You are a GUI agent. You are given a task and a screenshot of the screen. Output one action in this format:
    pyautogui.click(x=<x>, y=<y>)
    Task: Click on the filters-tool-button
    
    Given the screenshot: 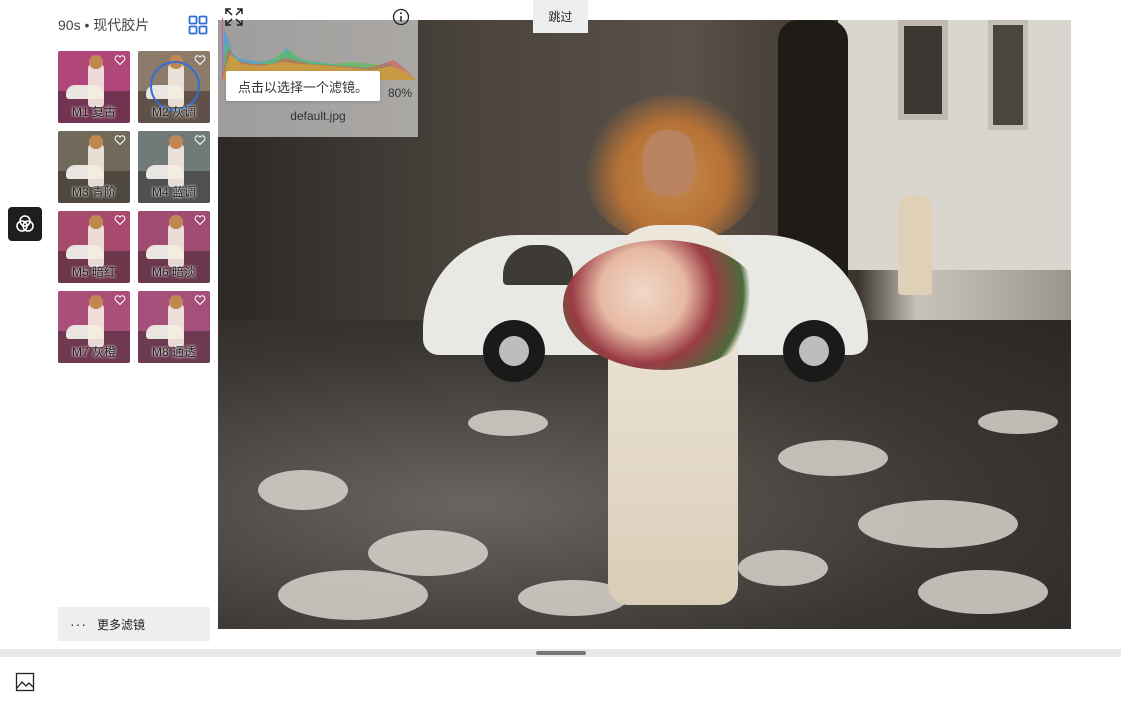 What is the action you would take?
    pyautogui.click(x=25, y=224)
    